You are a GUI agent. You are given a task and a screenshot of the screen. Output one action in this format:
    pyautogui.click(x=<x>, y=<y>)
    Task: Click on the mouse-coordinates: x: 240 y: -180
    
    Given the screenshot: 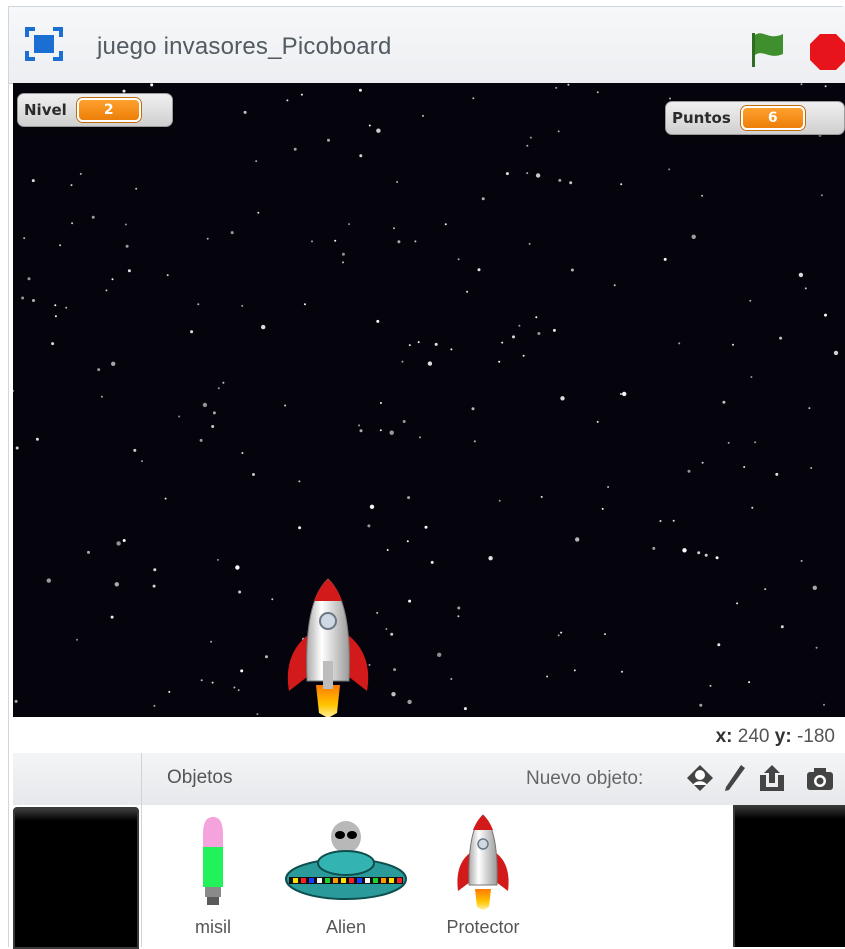 What is the action you would take?
    pyautogui.click(x=429, y=735)
    